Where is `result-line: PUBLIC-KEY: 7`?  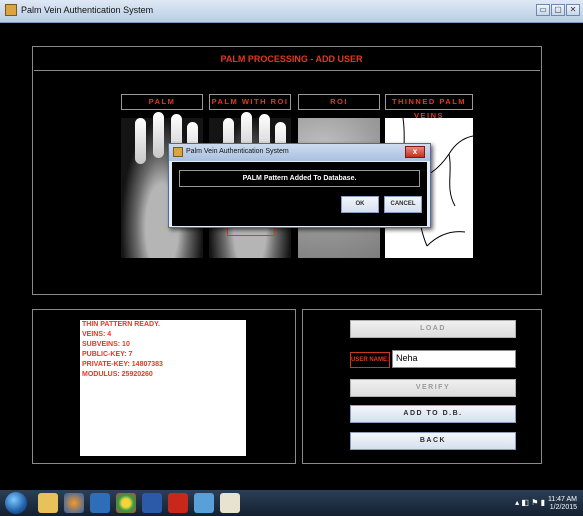
result-line: PUBLIC-KEY: 7 is located at coordinates (107, 354).